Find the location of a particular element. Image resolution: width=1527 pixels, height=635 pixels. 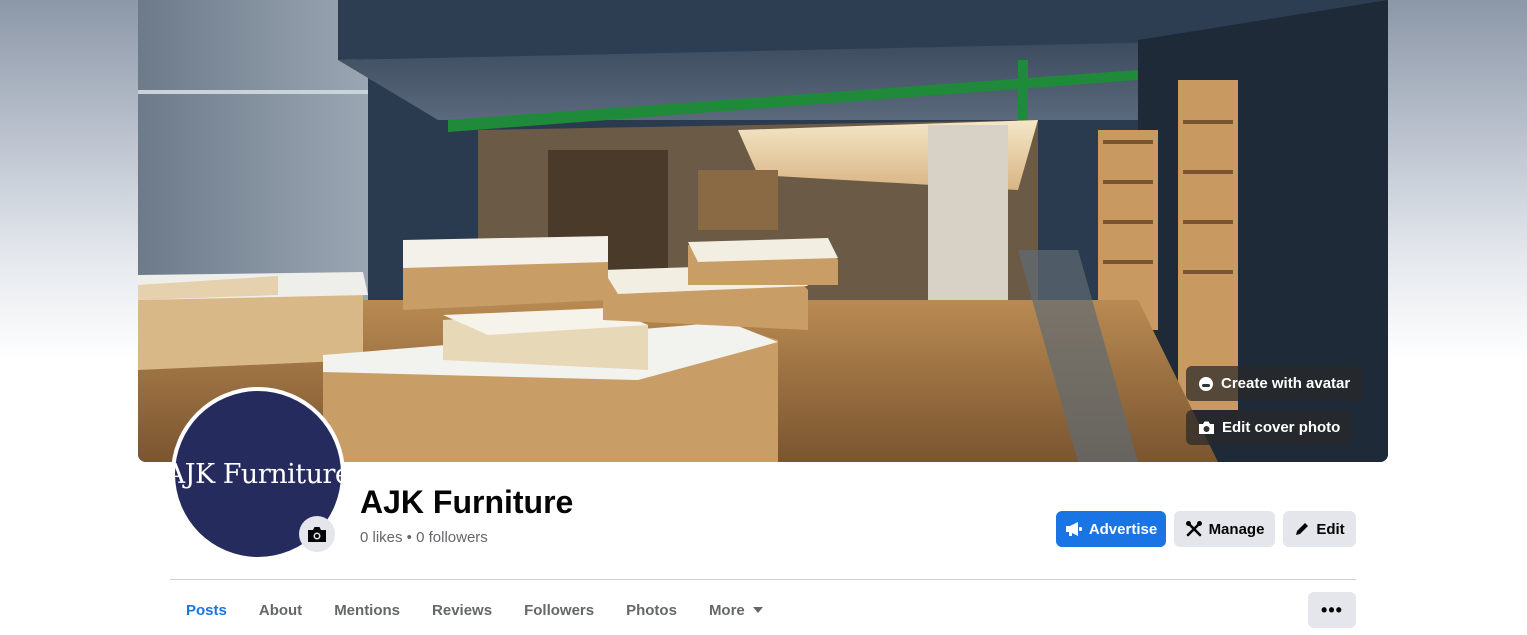

tab-label: About is located at coordinates (280, 610).